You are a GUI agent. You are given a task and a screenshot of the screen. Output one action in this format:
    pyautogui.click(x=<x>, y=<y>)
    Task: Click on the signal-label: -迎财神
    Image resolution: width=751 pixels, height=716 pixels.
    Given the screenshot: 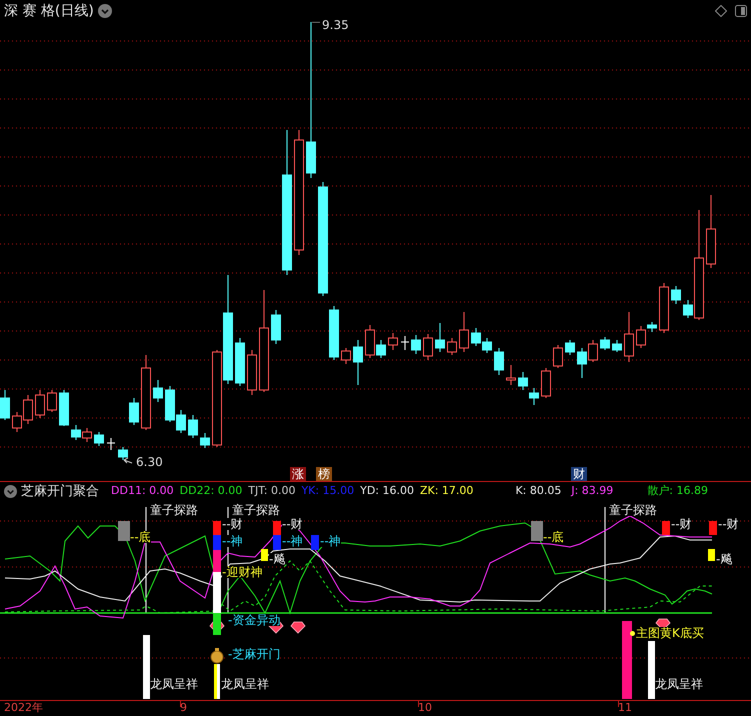 What is the action you would take?
    pyautogui.click(x=242, y=572)
    